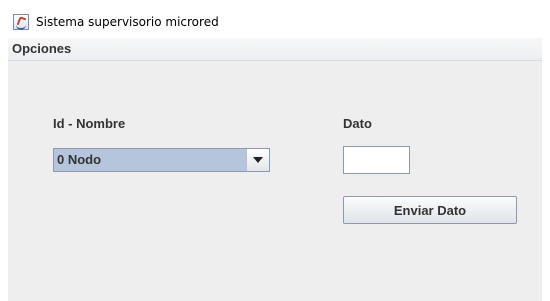  I want to click on chevron-down-icon, so click(257, 160).